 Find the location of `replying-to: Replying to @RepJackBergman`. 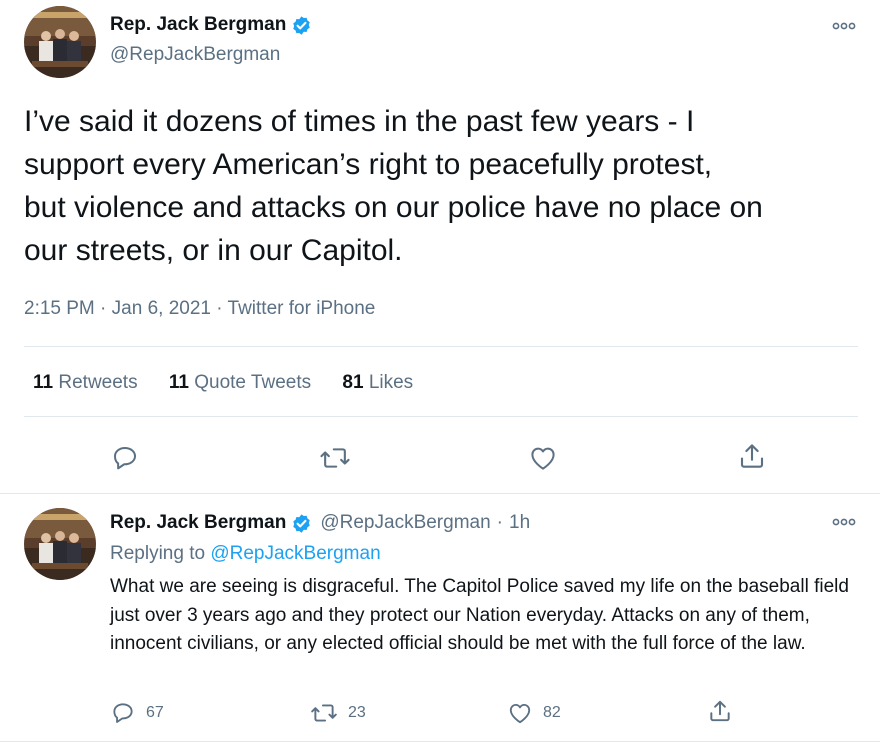

replying-to: Replying to @RepJackBergman is located at coordinates (245, 554).